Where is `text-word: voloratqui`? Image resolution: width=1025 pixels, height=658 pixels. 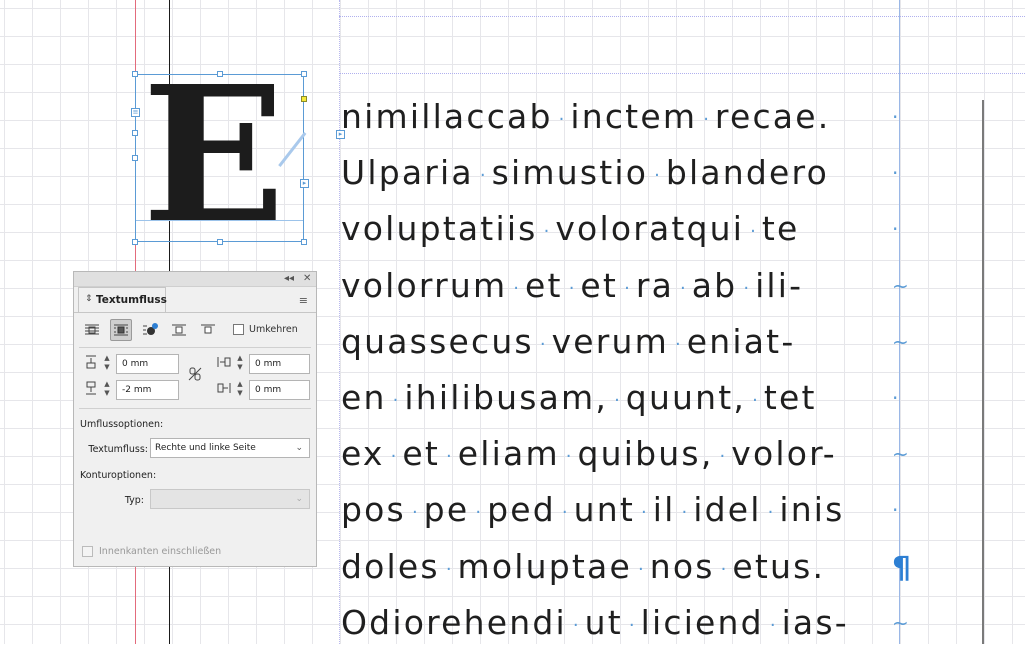
text-word: voloratqui is located at coordinates (650, 229).